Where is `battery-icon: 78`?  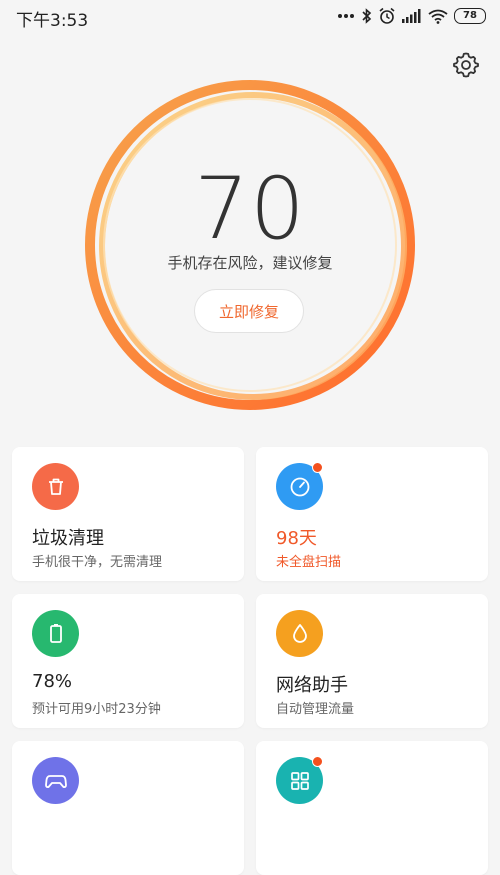 battery-icon: 78 is located at coordinates (470, 16).